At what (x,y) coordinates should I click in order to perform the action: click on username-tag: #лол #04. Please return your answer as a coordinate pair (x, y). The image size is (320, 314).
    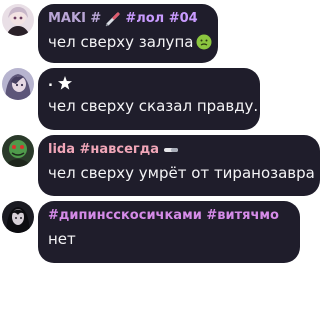
    Looking at the image, I should click on (161, 18).